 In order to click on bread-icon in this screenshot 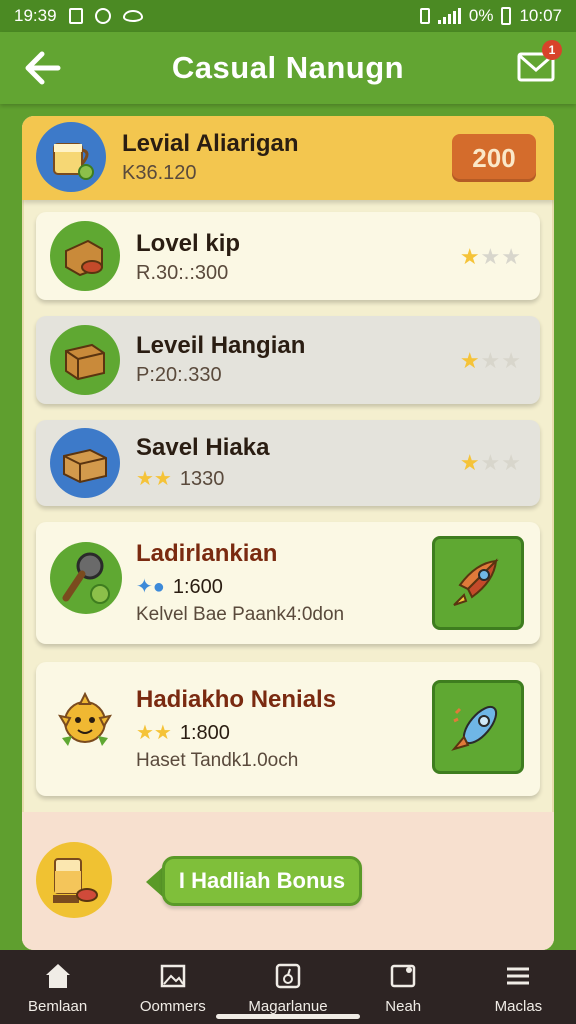, I will do `click(84, 258)`.